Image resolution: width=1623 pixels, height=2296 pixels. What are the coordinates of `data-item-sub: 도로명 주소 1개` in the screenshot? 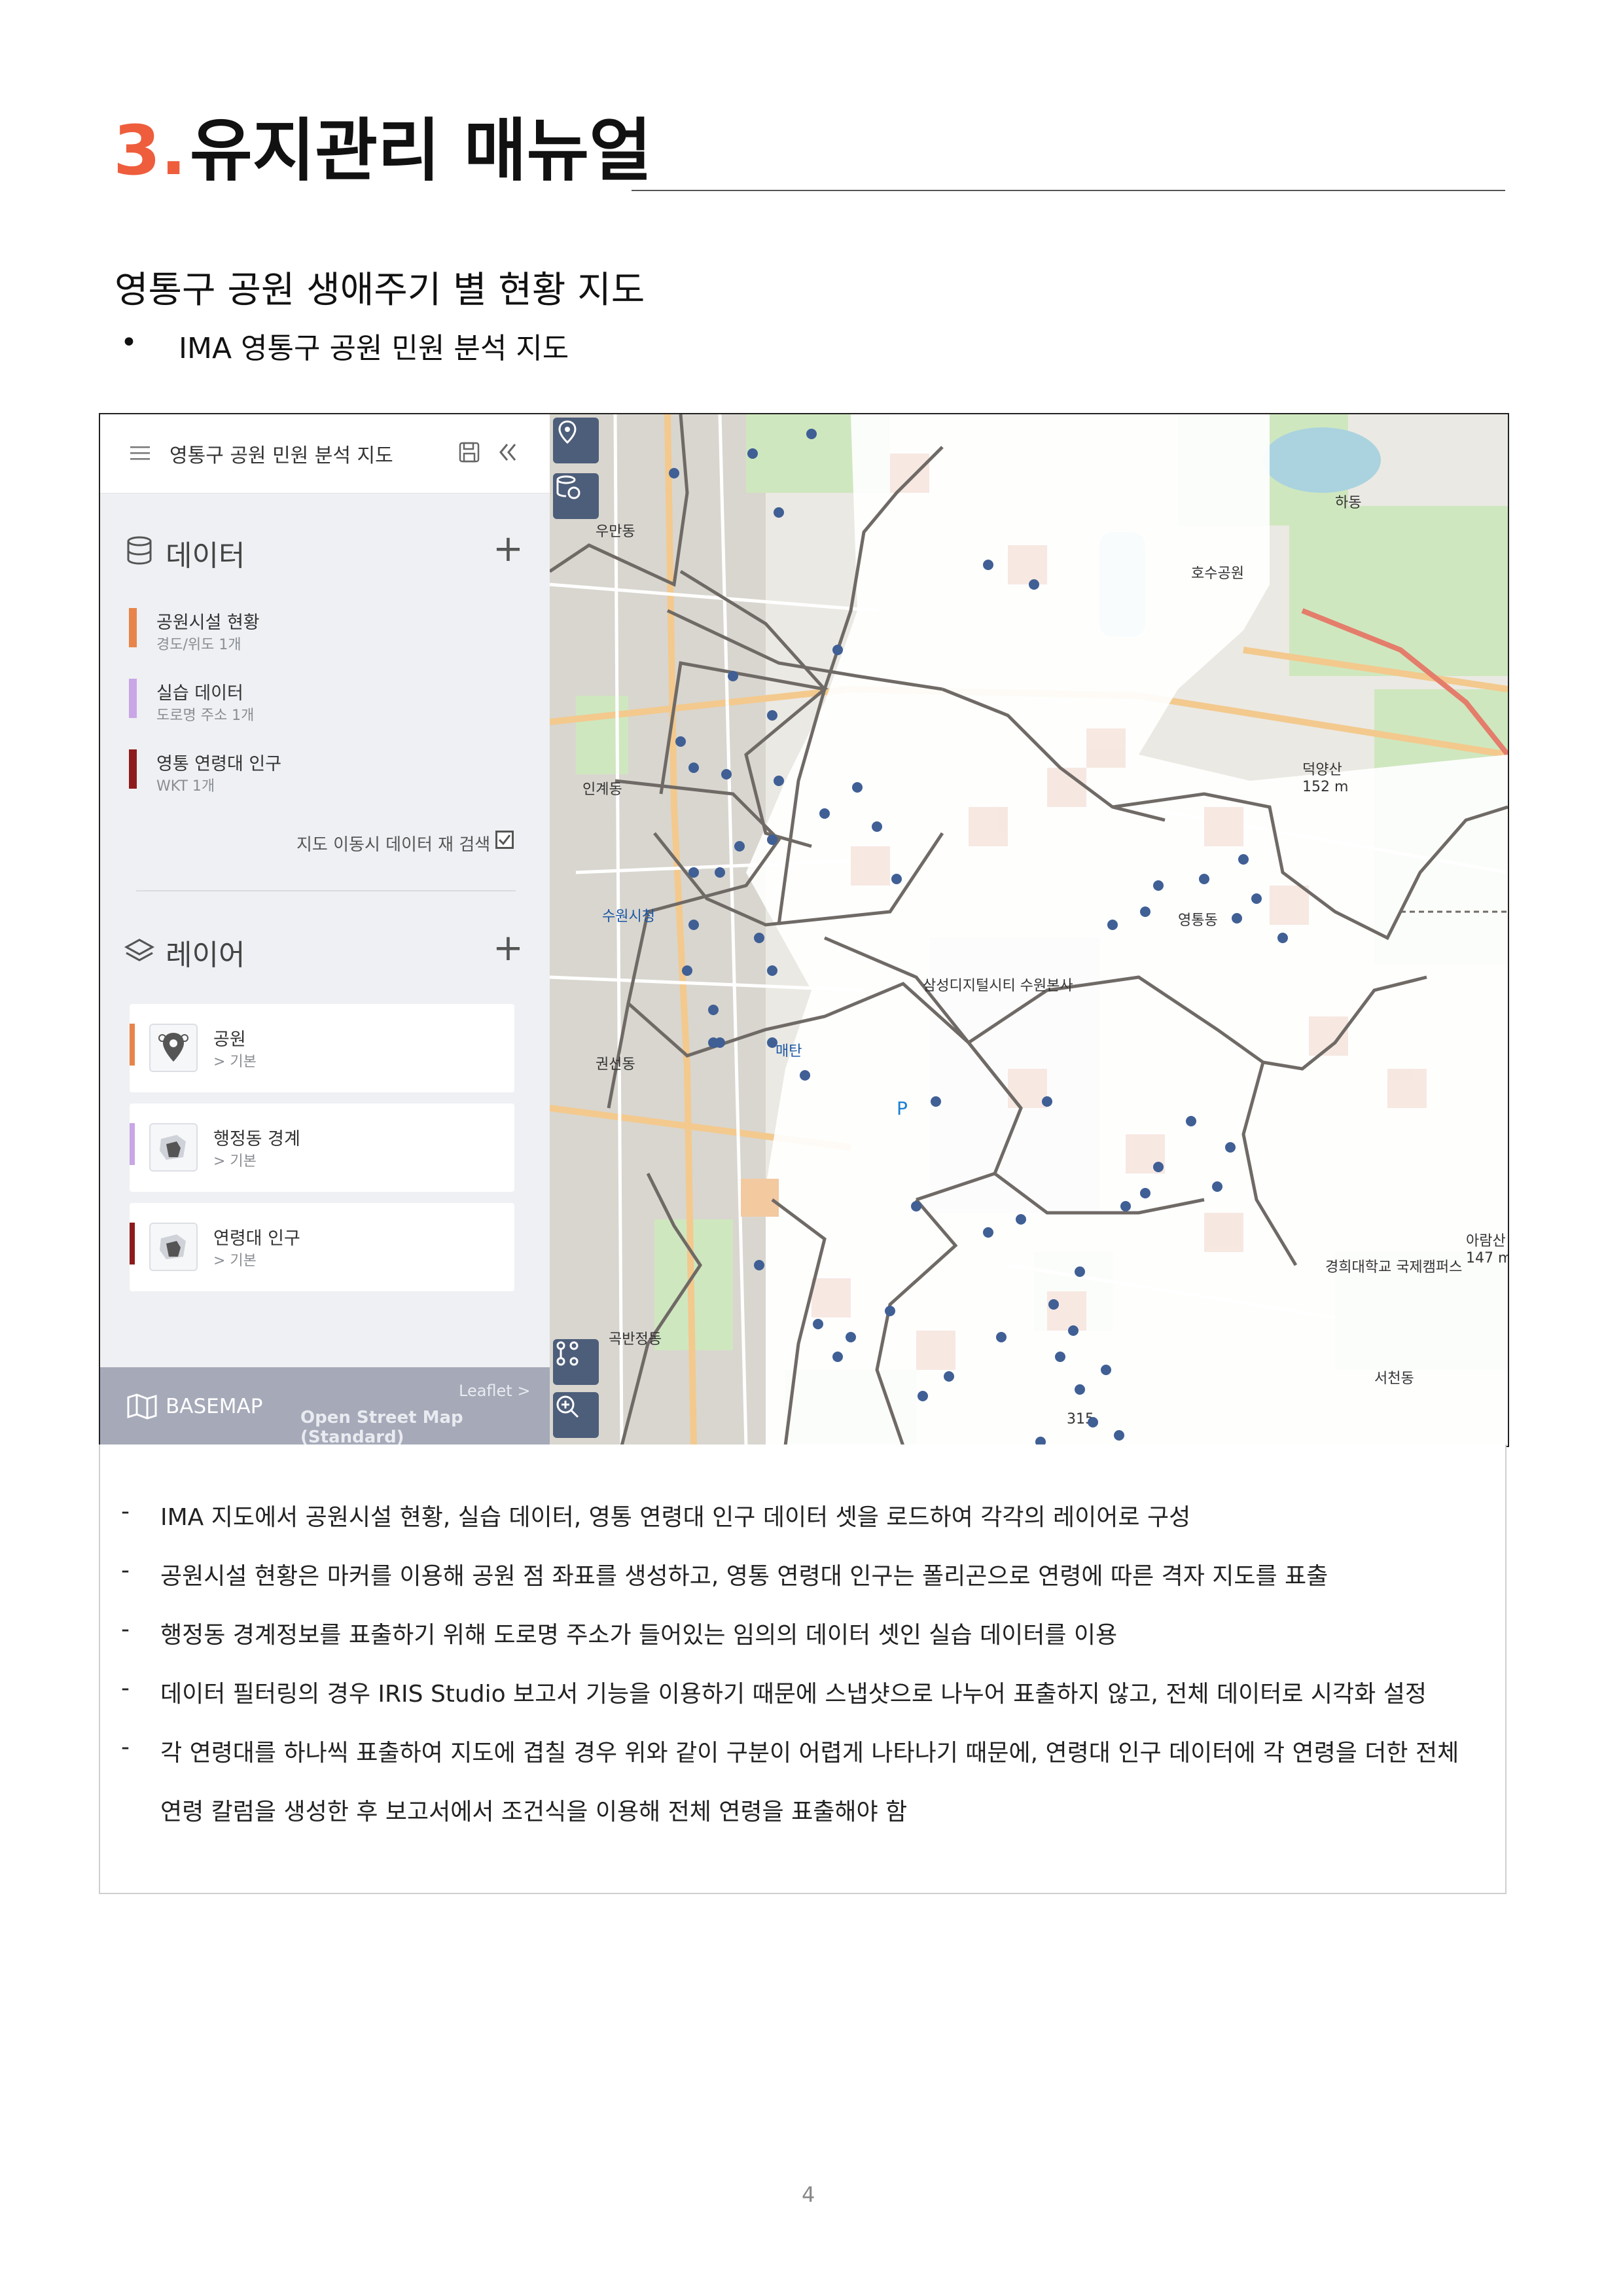 It's located at (205, 716).